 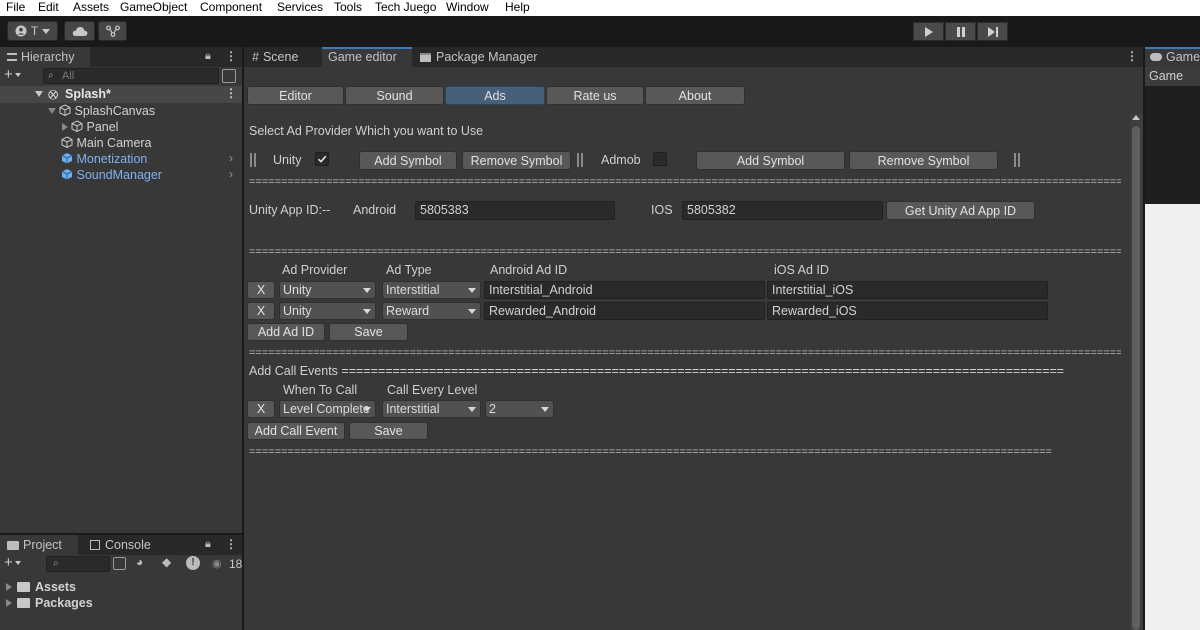 I want to click on menu-assets: Assets, so click(x=91, y=7).